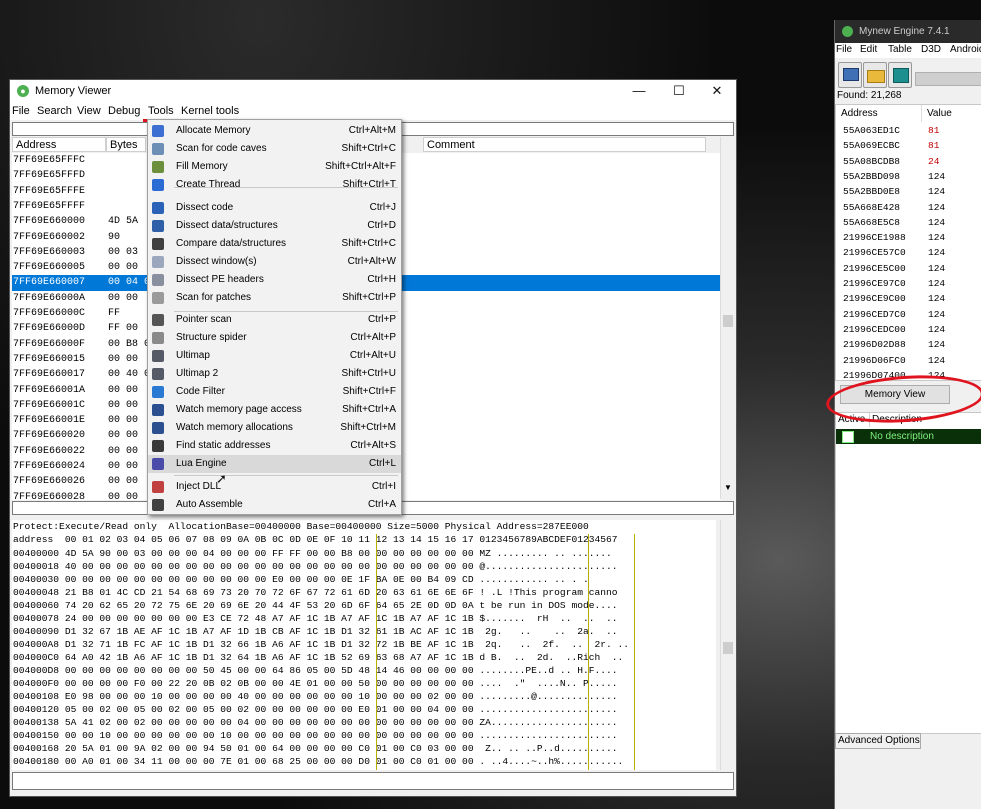 The width and height of the screenshot is (981, 809). Describe the element at coordinates (274, 131) in the screenshot. I see `menu-item-allocate-memory: Allocate Memory Ctrl+Alt+M` at that location.